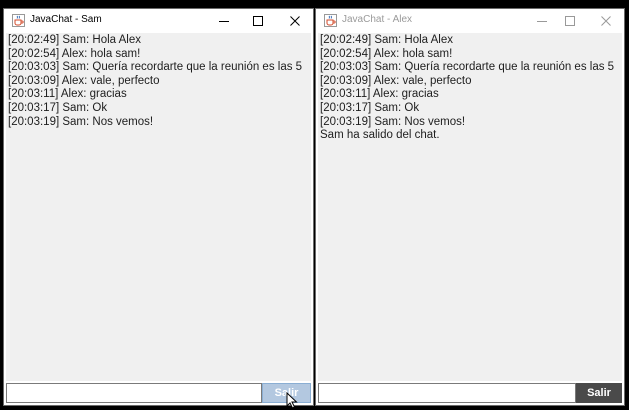  I want to click on title-bar: JavaChat - Sam, so click(158, 21).